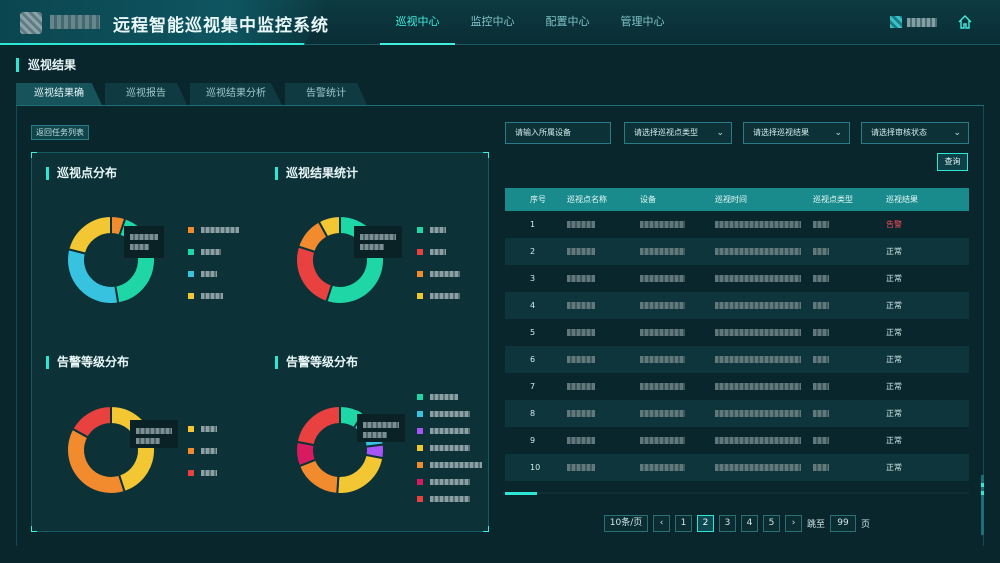 This screenshot has width=1000, height=563. I want to click on table-row: 3 正常, so click(737, 278).